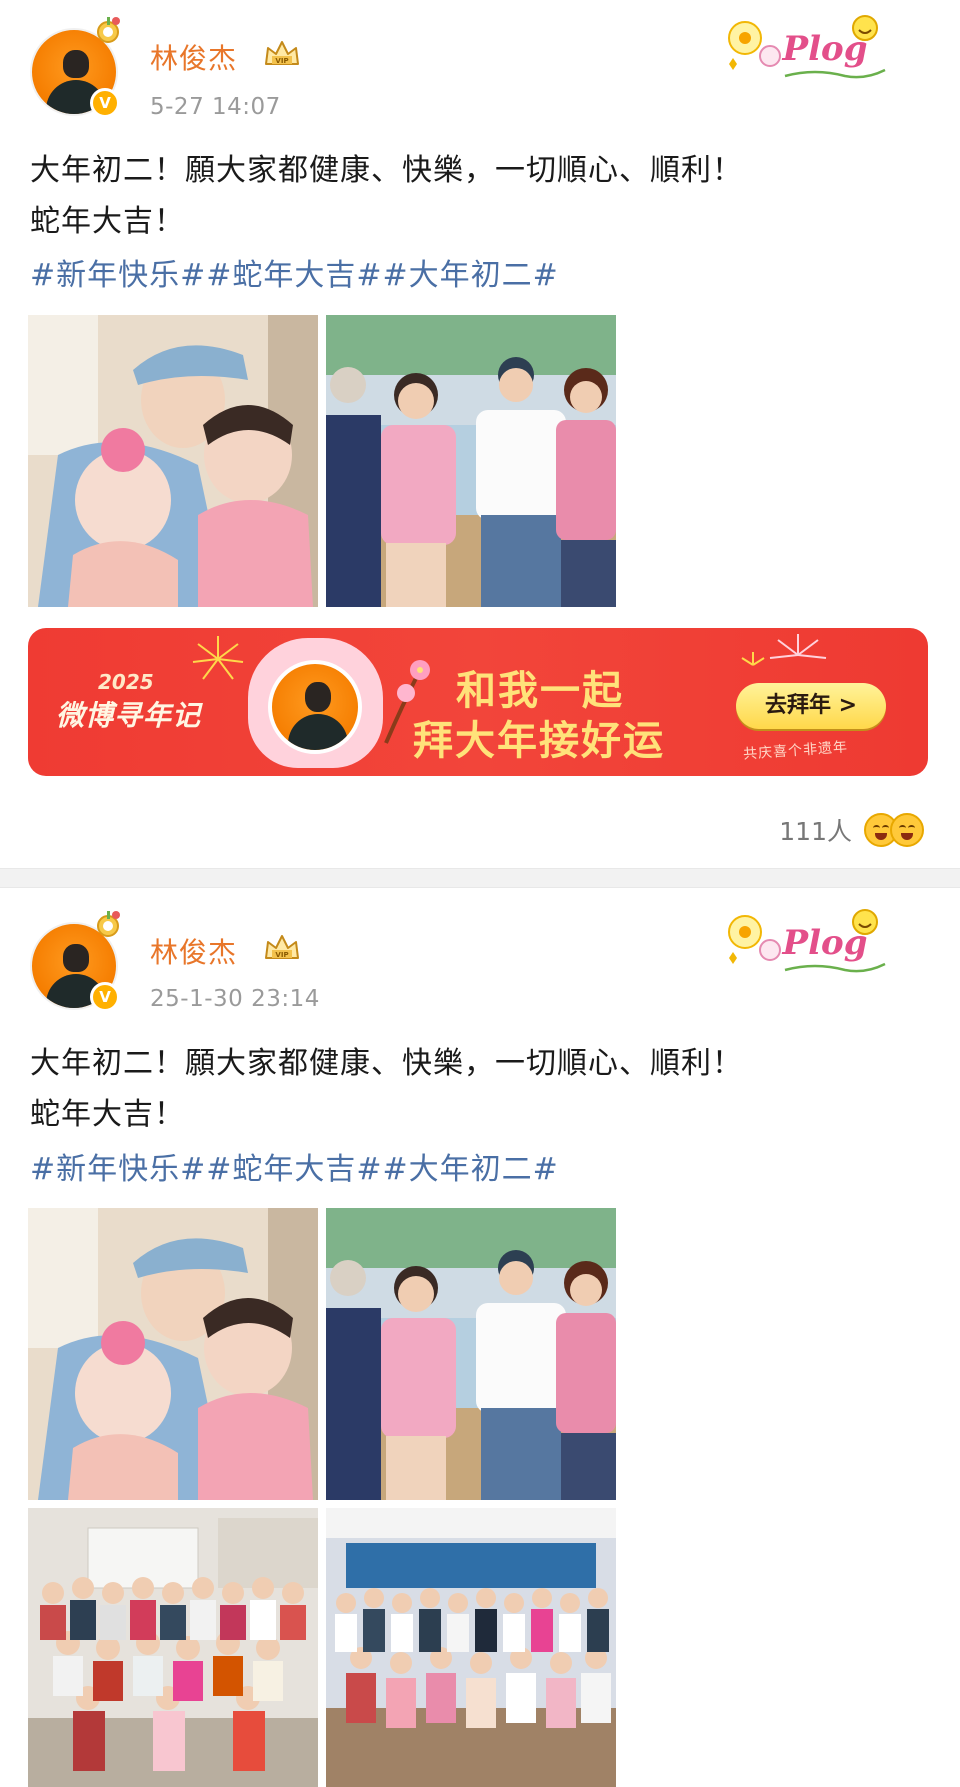  What do you see at coordinates (173, 1647) in the screenshot?
I see `photo-large-family-group` at bounding box center [173, 1647].